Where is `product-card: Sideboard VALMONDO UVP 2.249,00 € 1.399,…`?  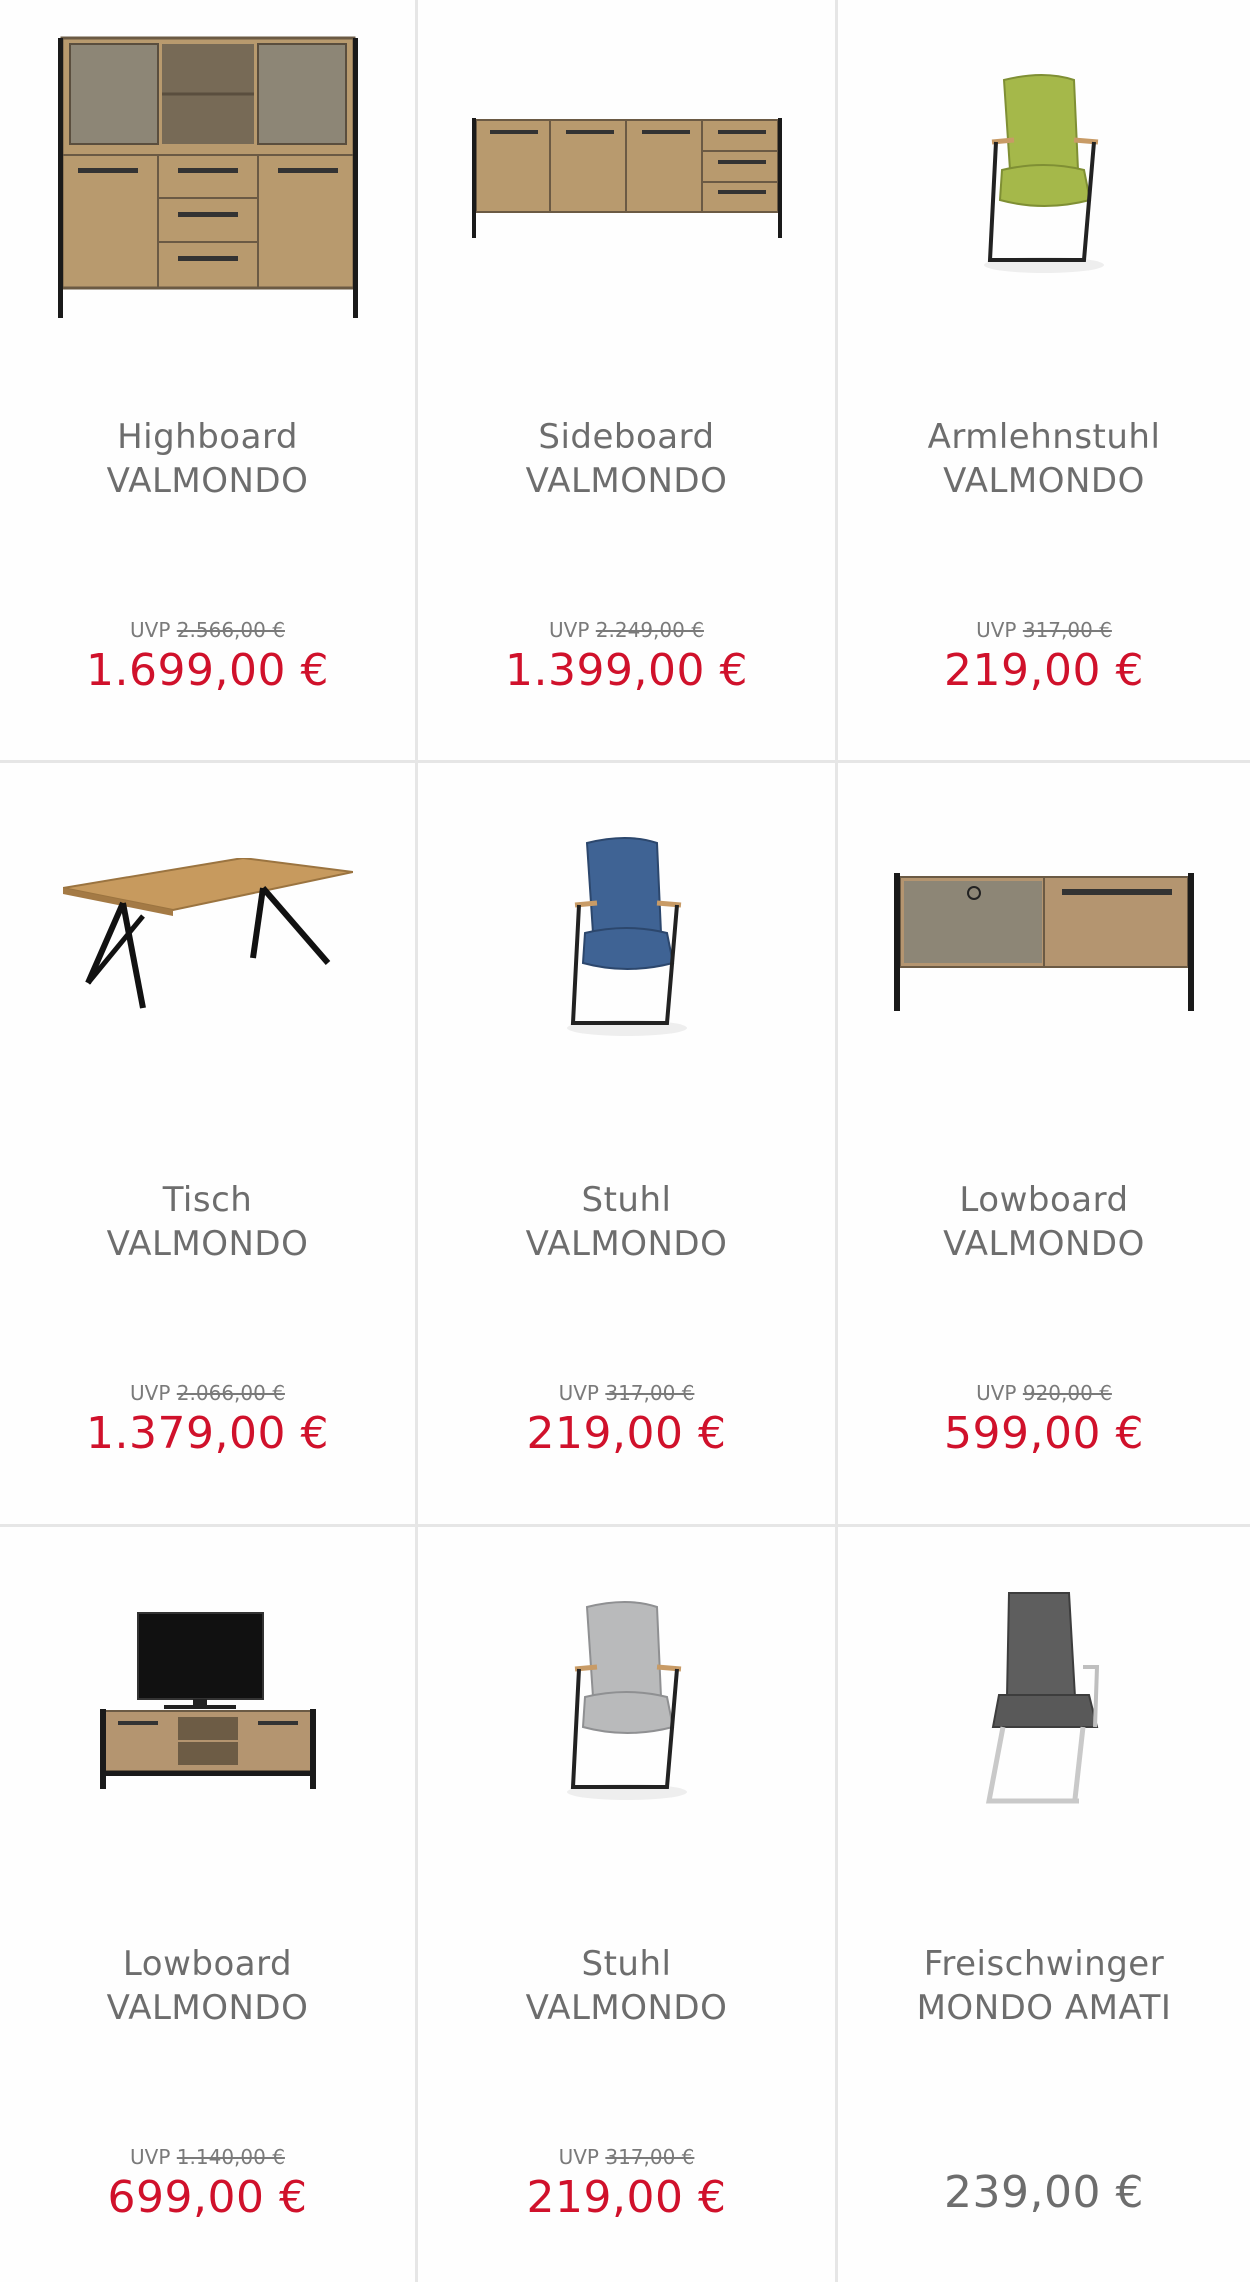 product-card: Sideboard VALMONDO UVP 2.249,00 € 1.399,… is located at coordinates (628, 381).